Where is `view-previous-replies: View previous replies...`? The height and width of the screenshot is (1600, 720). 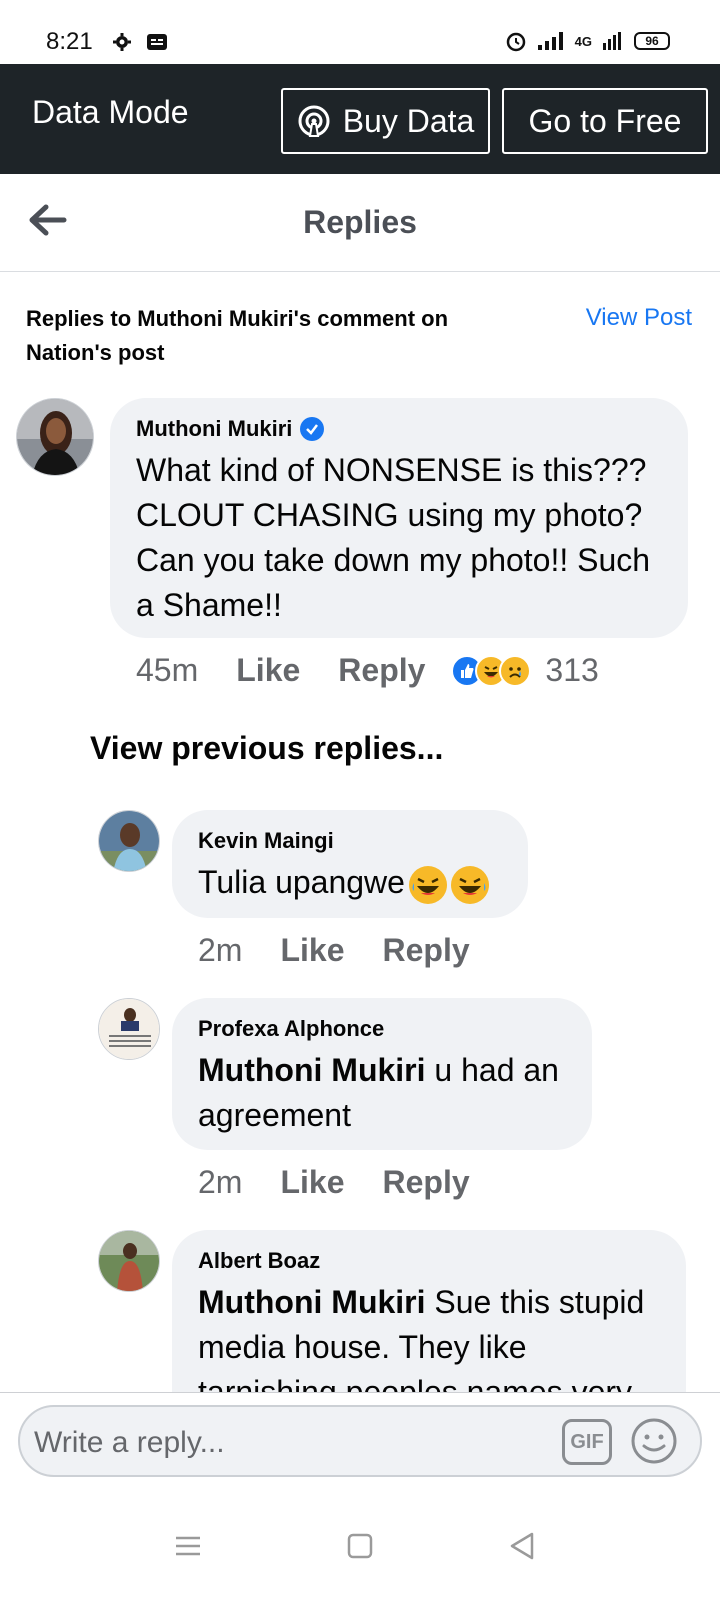
view-previous-replies: View previous replies... is located at coordinates (266, 748).